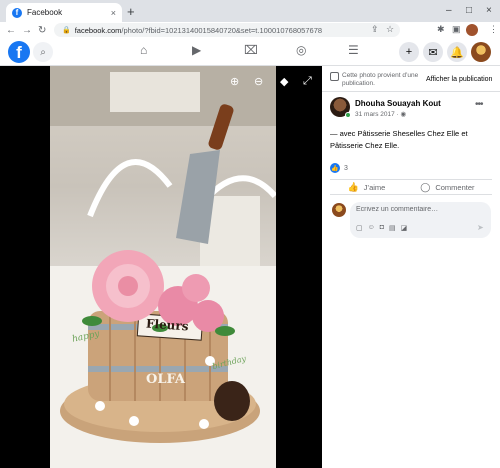 The width and height of the screenshot is (500, 468). I want to click on reaction-count: 3, so click(346, 168).